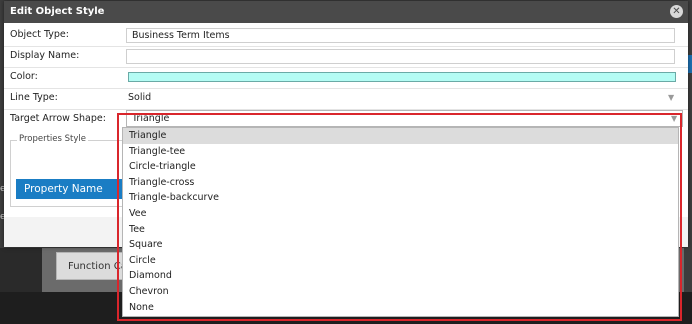 The image size is (692, 324). What do you see at coordinates (151, 118) in the screenshot?
I see `target-arrow-shape-value: Triangle` at bounding box center [151, 118].